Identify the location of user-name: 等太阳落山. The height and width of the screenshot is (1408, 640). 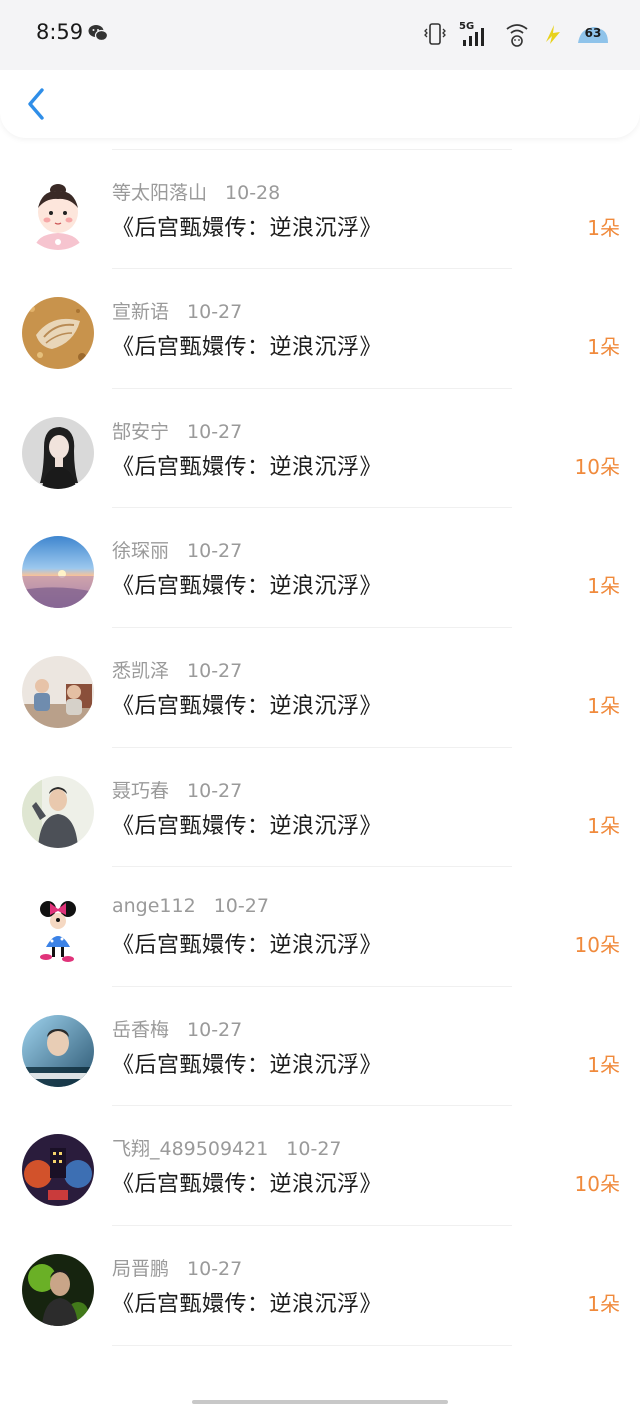
(159, 193).